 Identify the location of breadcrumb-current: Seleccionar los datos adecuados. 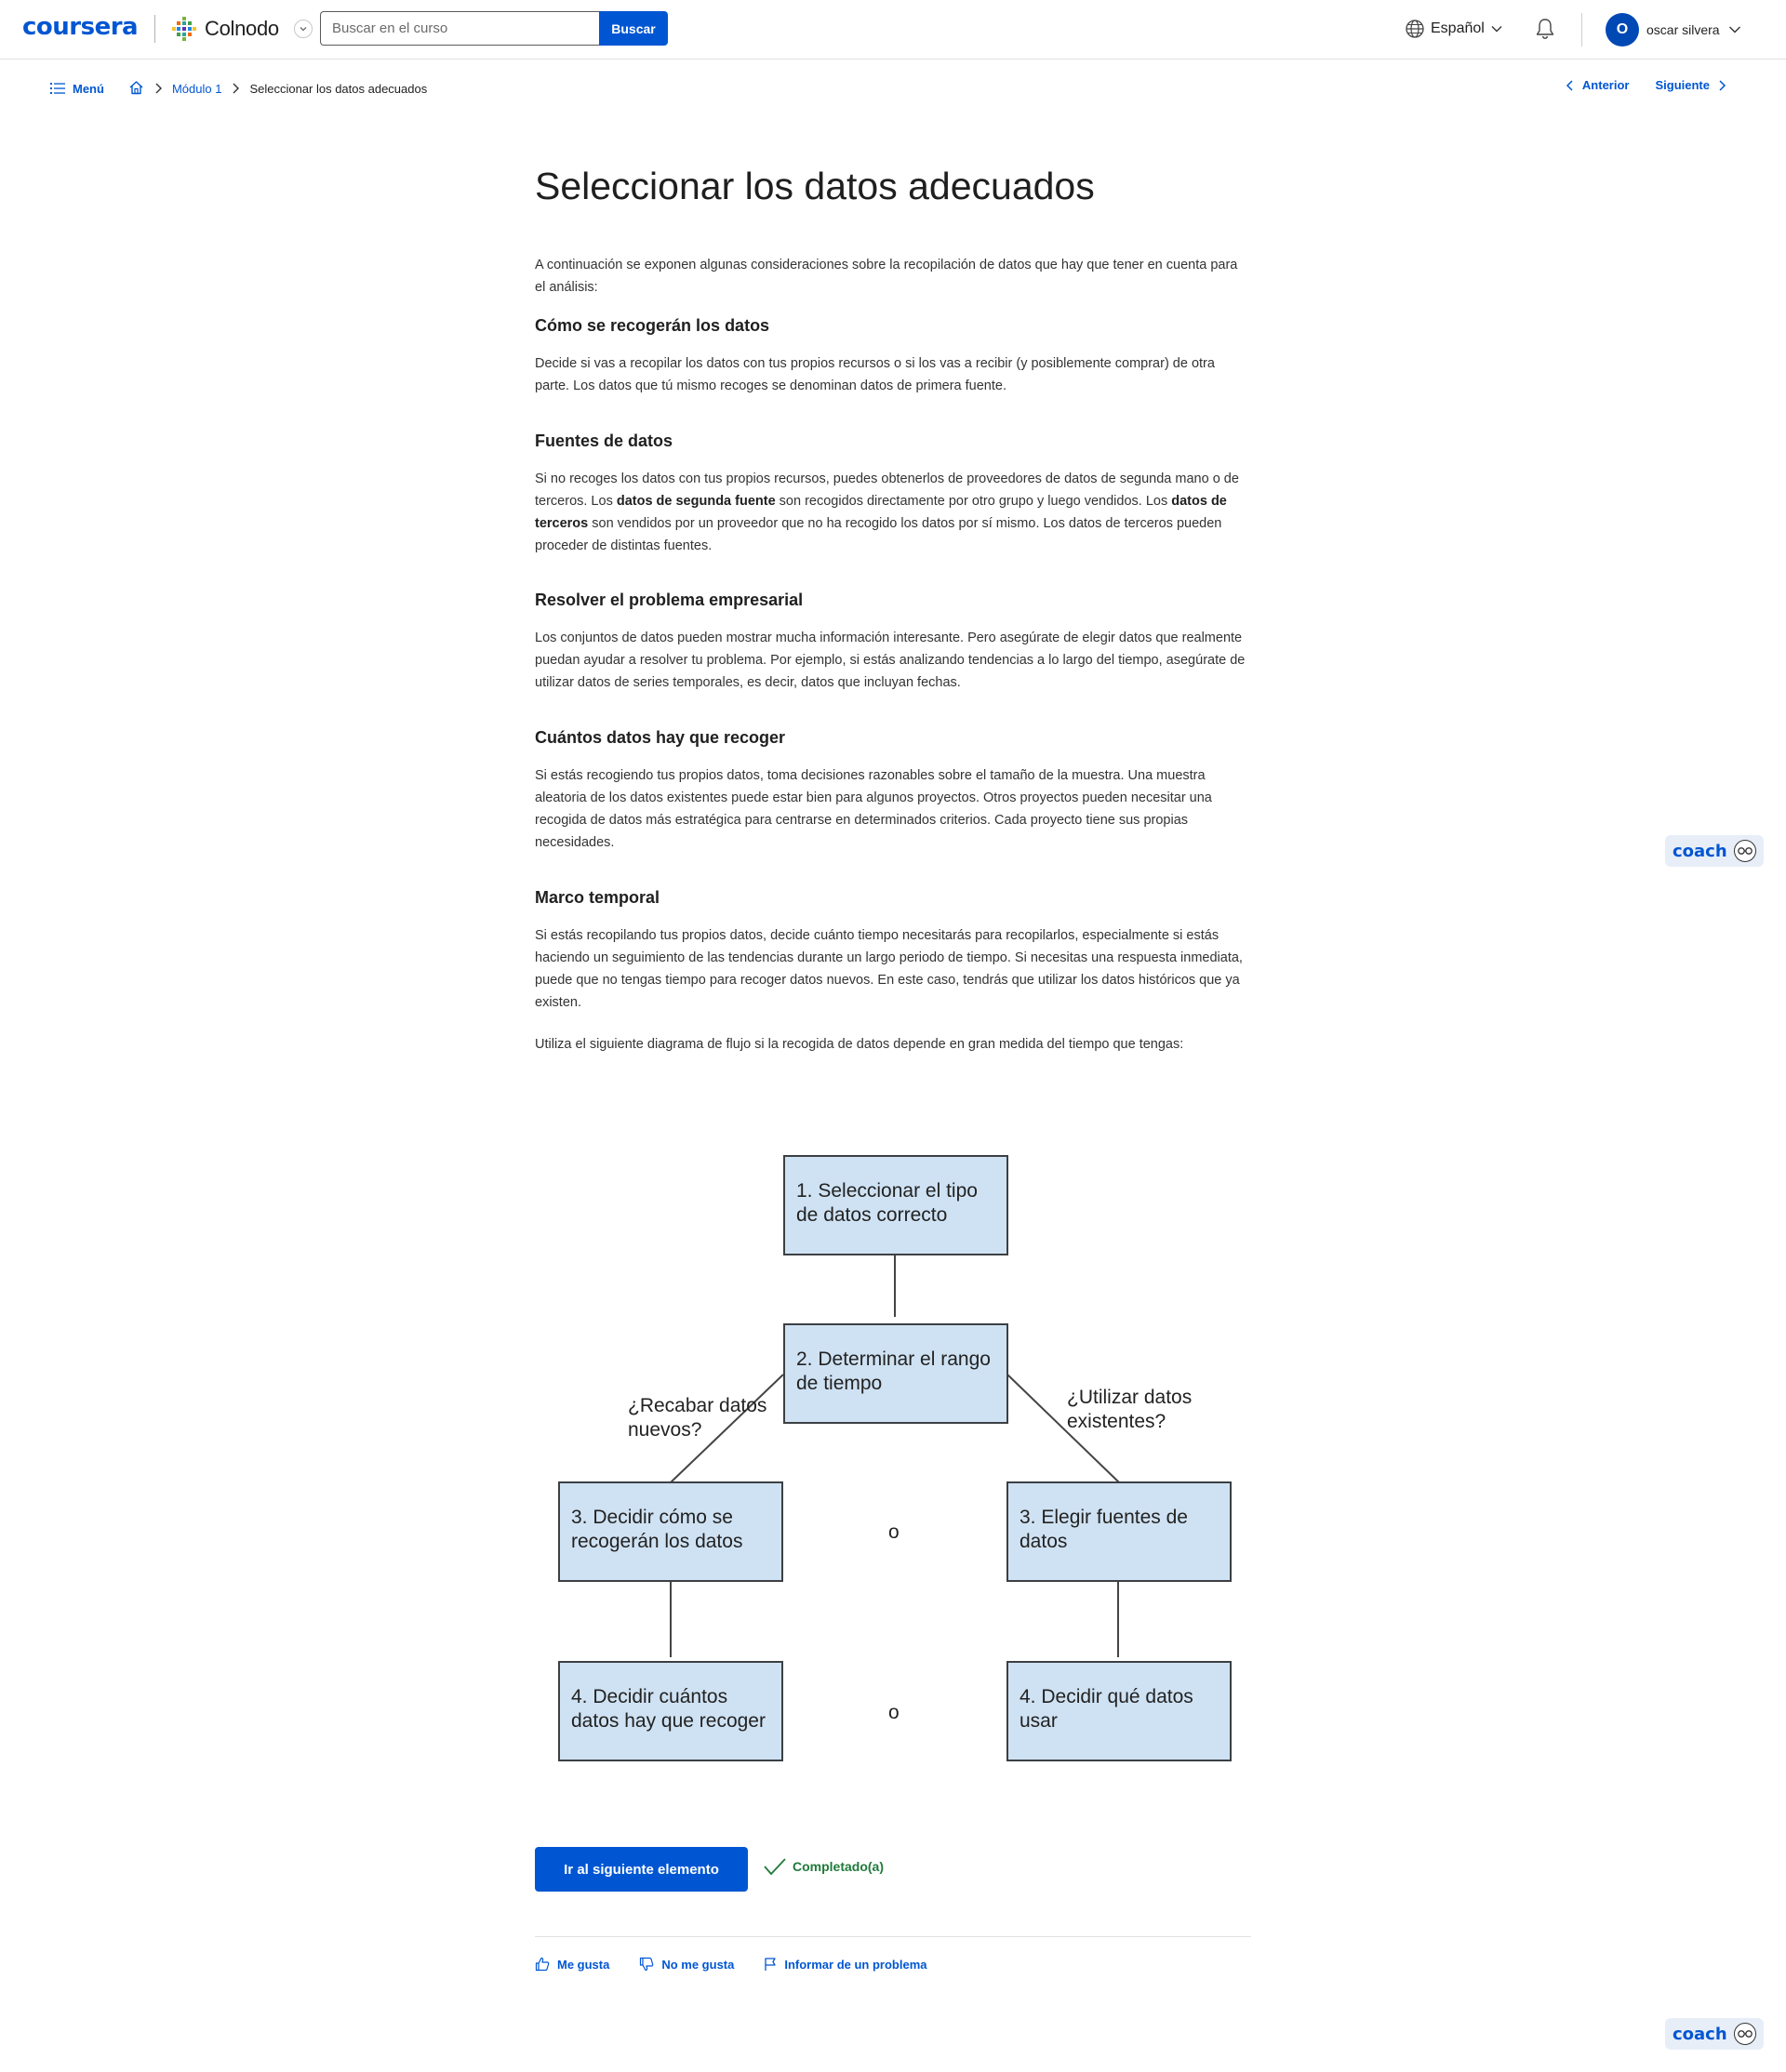
(338, 88).